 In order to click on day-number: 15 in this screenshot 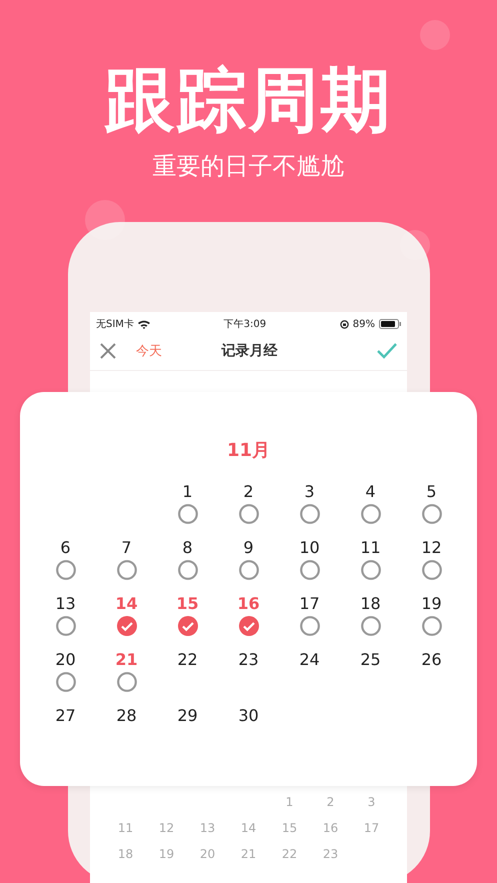, I will do `click(187, 604)`.